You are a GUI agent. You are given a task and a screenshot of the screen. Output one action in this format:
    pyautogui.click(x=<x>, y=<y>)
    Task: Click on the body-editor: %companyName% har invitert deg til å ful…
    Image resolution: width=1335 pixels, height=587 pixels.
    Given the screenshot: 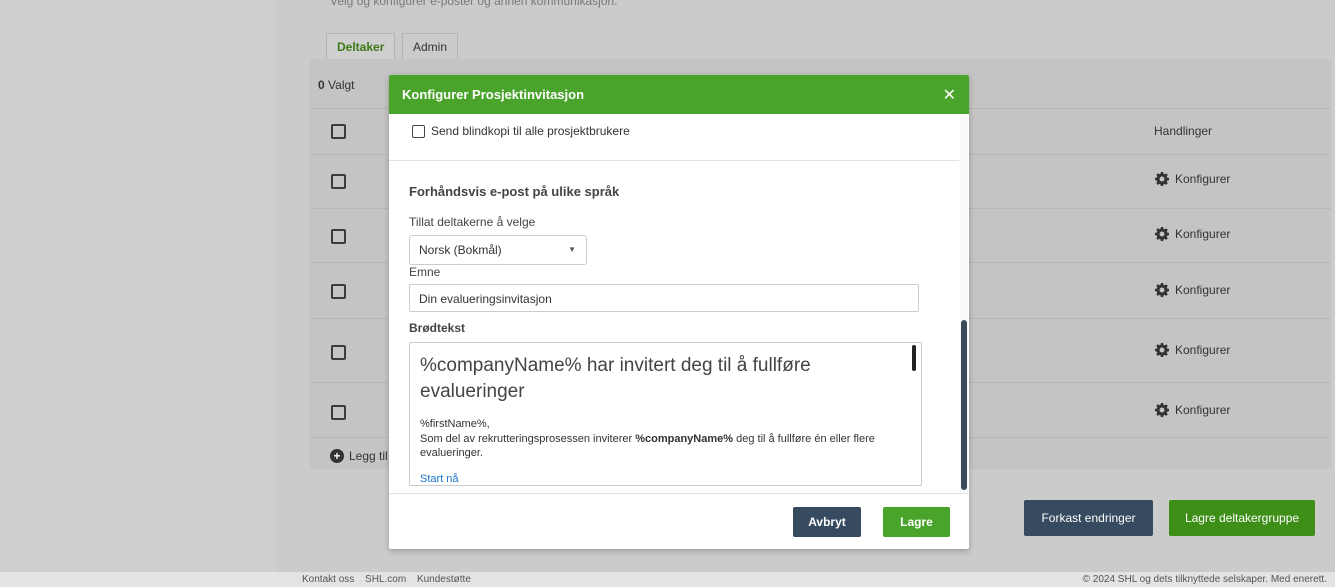 What is the action you would take?
    pyautogui.click(x=665, y=414)
    